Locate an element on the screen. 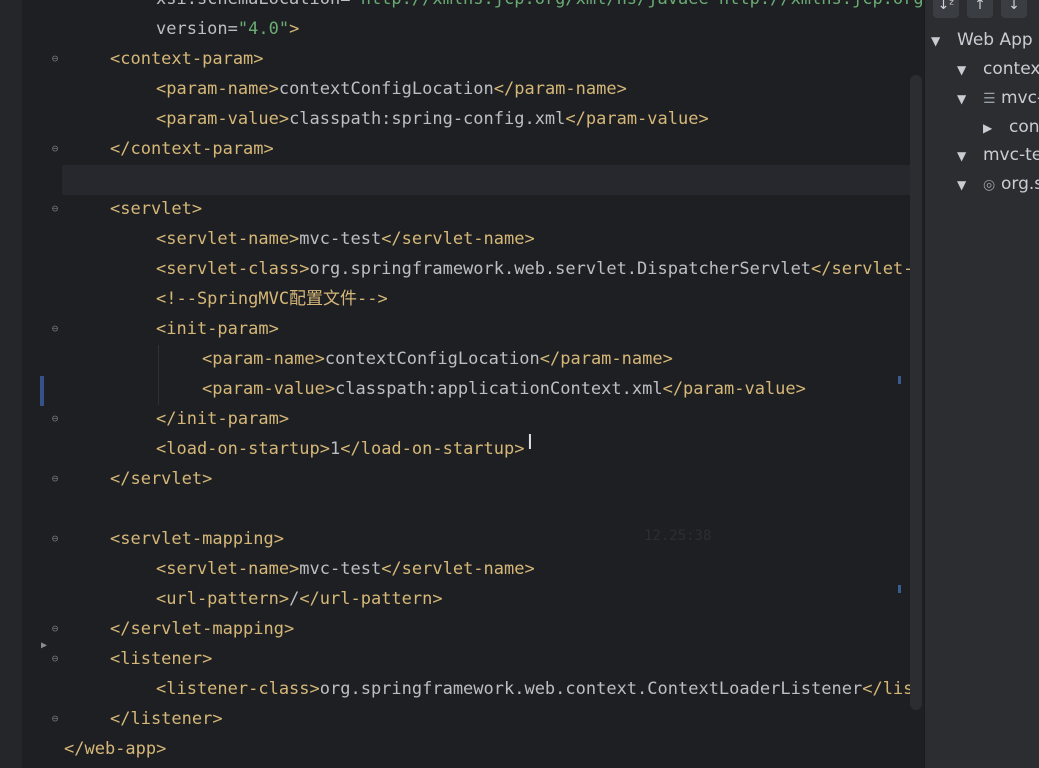 This screenshot has width=1039, height=768. scroll-up-icon: ↑ is located at coordinates (980, 9).